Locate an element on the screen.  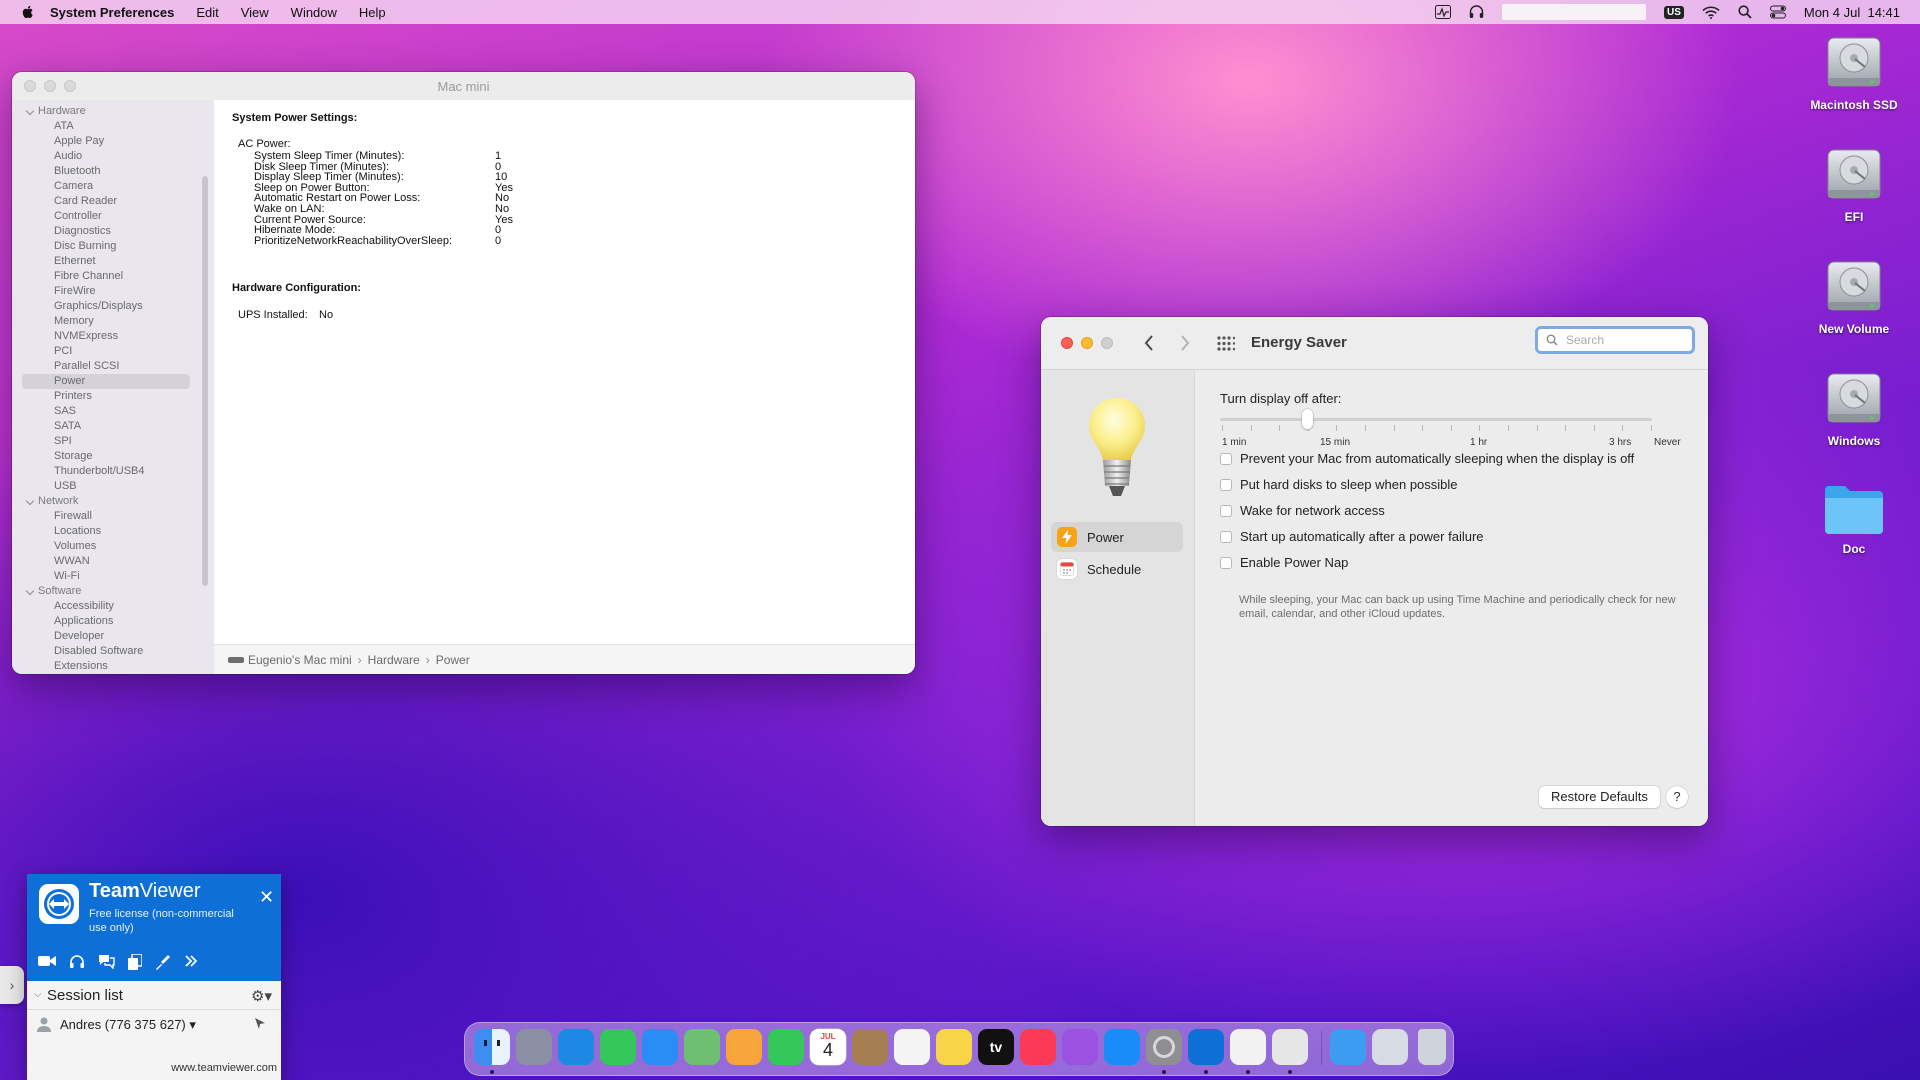
forward-chevron-icon is located at coordinates (1185, 343).